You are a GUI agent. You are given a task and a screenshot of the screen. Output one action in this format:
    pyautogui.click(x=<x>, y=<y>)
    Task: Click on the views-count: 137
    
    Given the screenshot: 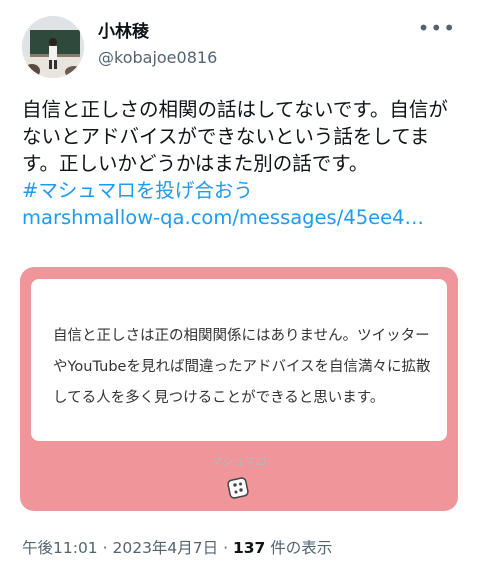 What is the action you would take?
    pyautogui.click(x=249, y=548)
    